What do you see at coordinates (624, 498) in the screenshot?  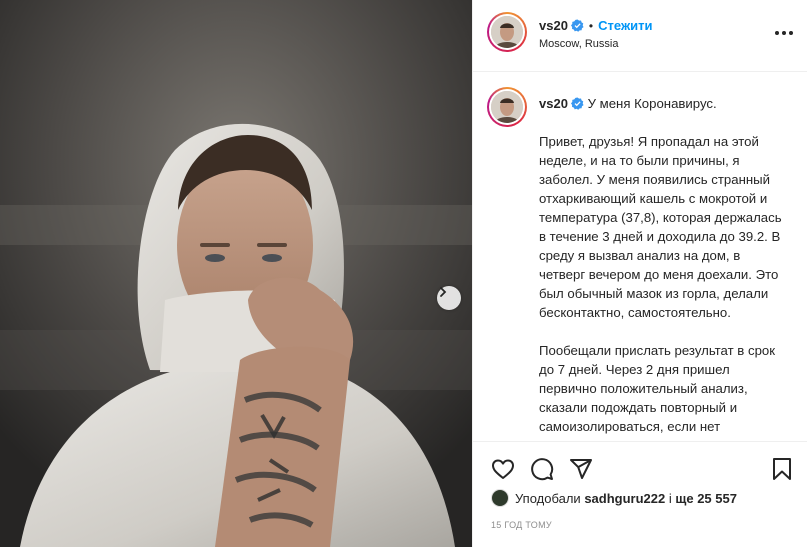 I see `liker-username: sadhguru222` at bounding box center [624, 498].